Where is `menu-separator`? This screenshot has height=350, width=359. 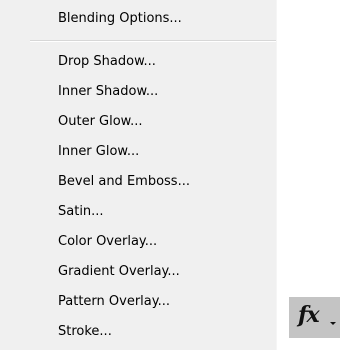
menu-separator is located at coordinates (153, 41).